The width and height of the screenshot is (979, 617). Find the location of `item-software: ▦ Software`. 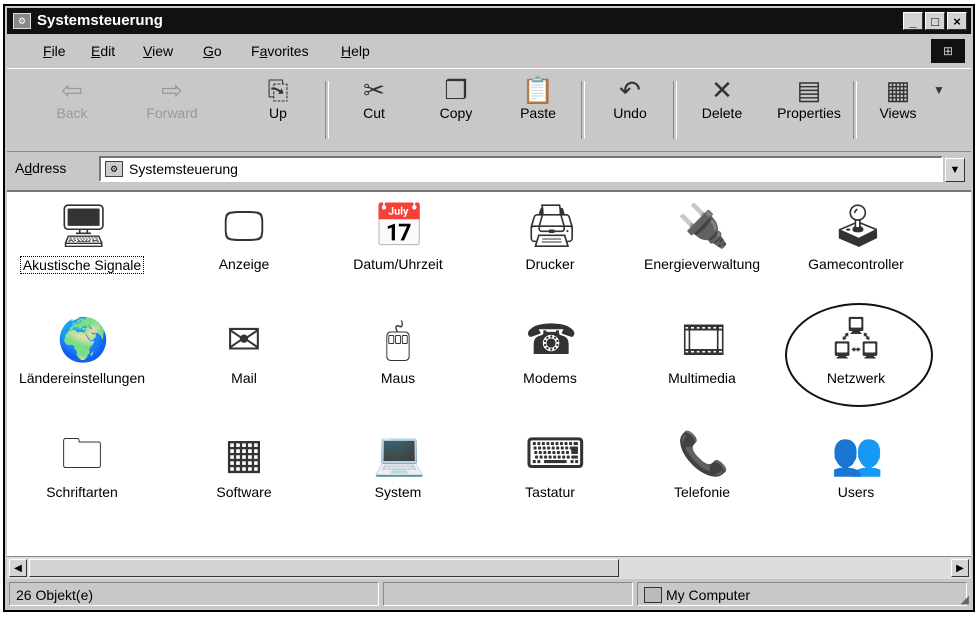

item-software: ▦ Software is located at coordinates (244, 464).